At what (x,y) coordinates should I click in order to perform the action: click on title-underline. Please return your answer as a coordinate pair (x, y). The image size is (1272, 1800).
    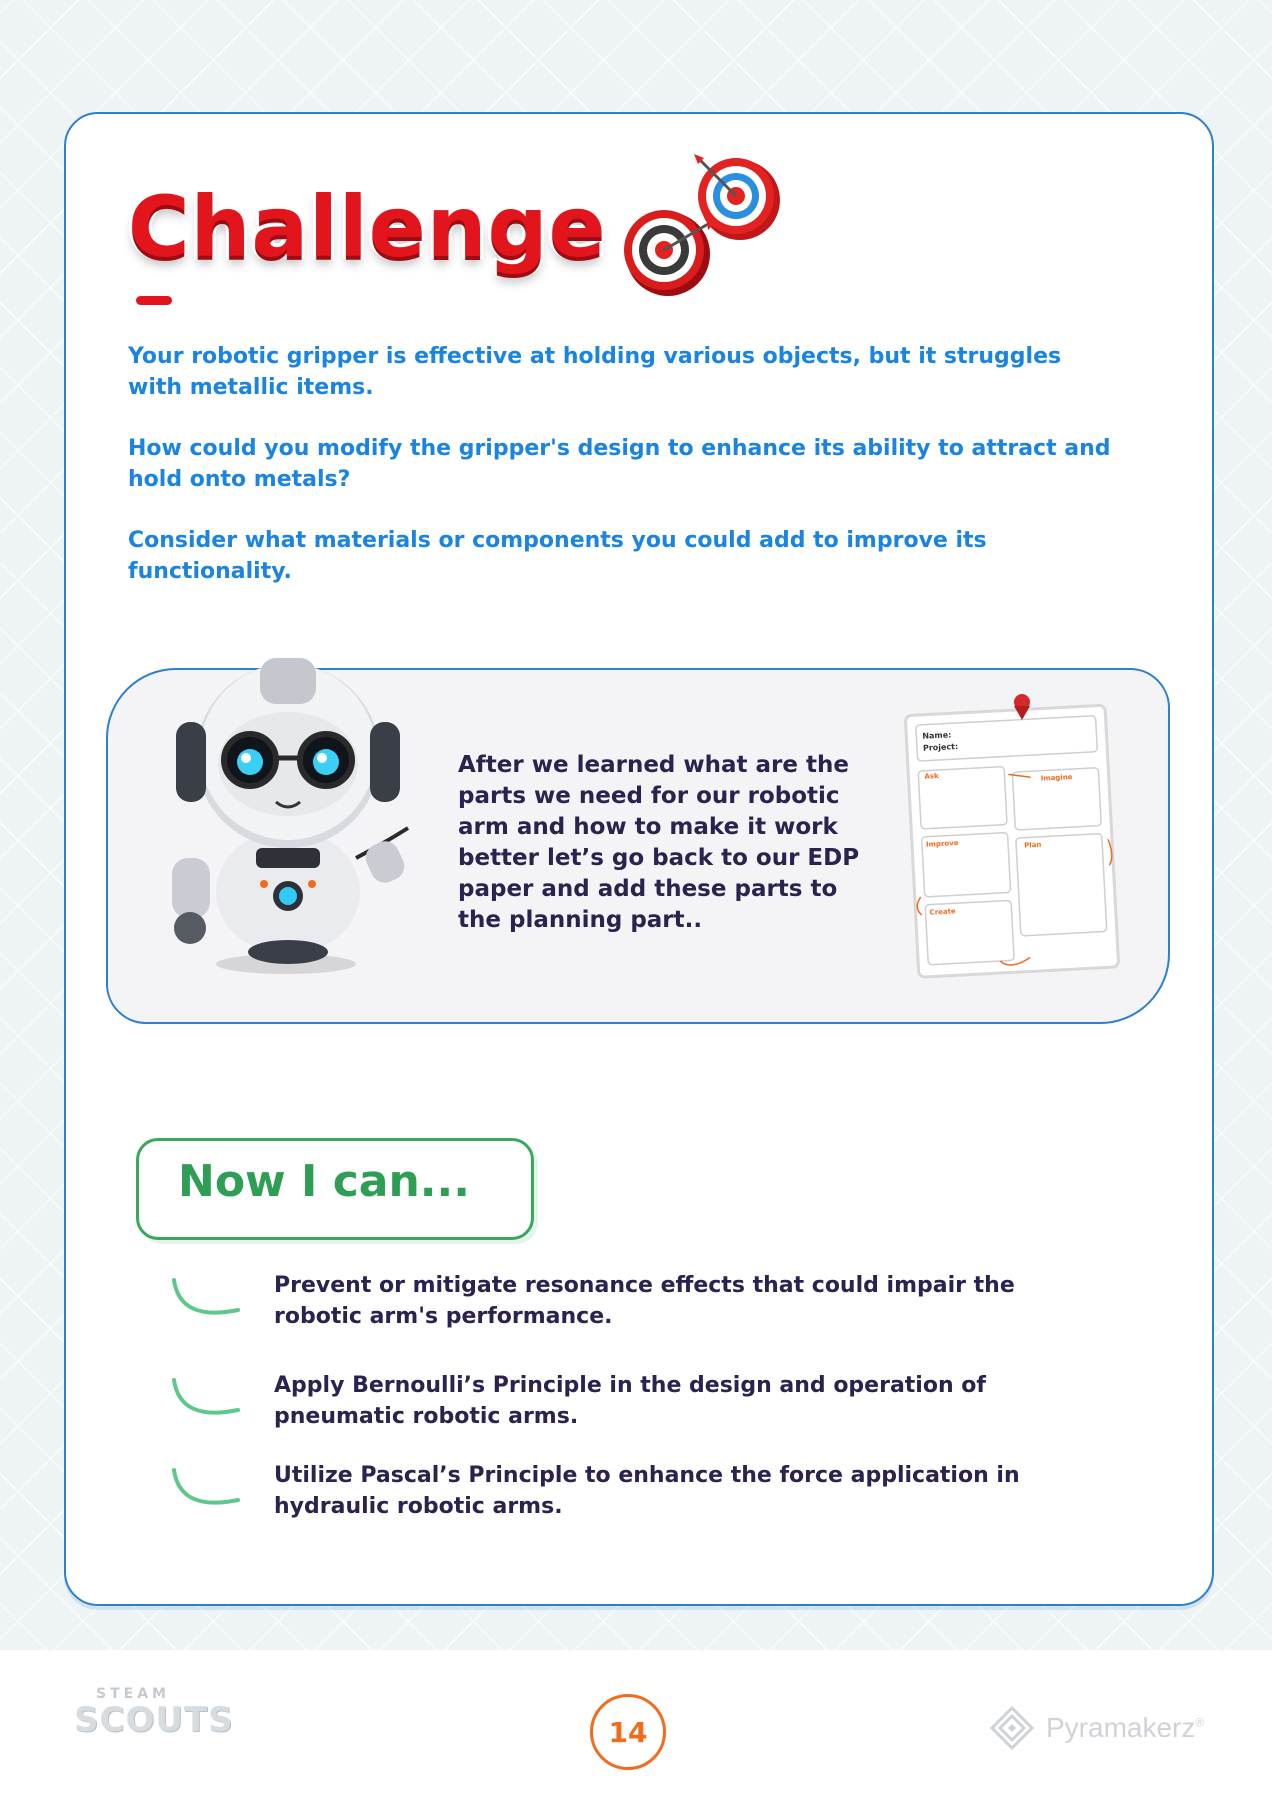
    Looking at the image, I should click on (154, 300).